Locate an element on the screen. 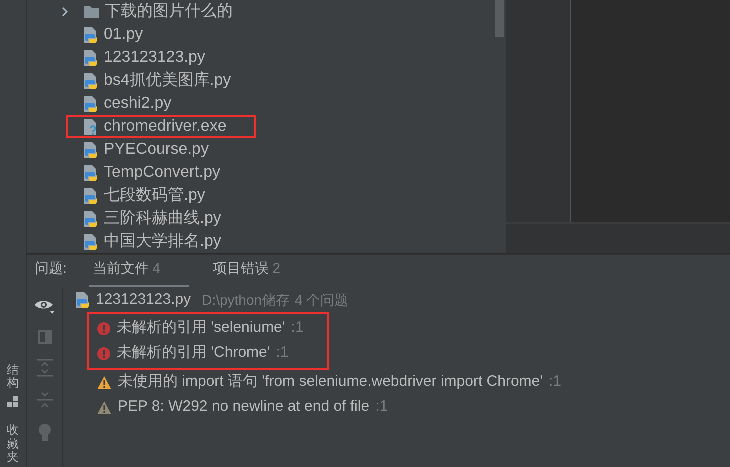 This screenshot has width=730, height=467. file-name: 01.py is located at coordinates (124, 34).